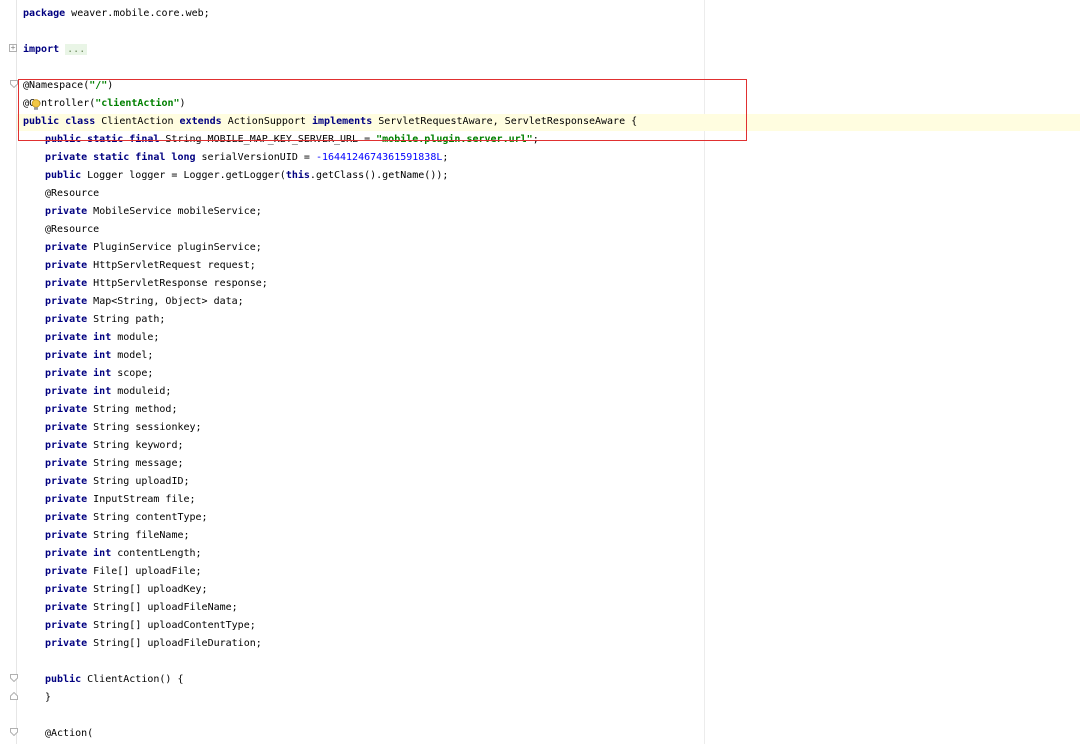 Image resolution: width=1080 pixels, height=744 pixels. Describe the element at coordinates (8, 372) in the screenshot. I see `editor-gutter` at that location.